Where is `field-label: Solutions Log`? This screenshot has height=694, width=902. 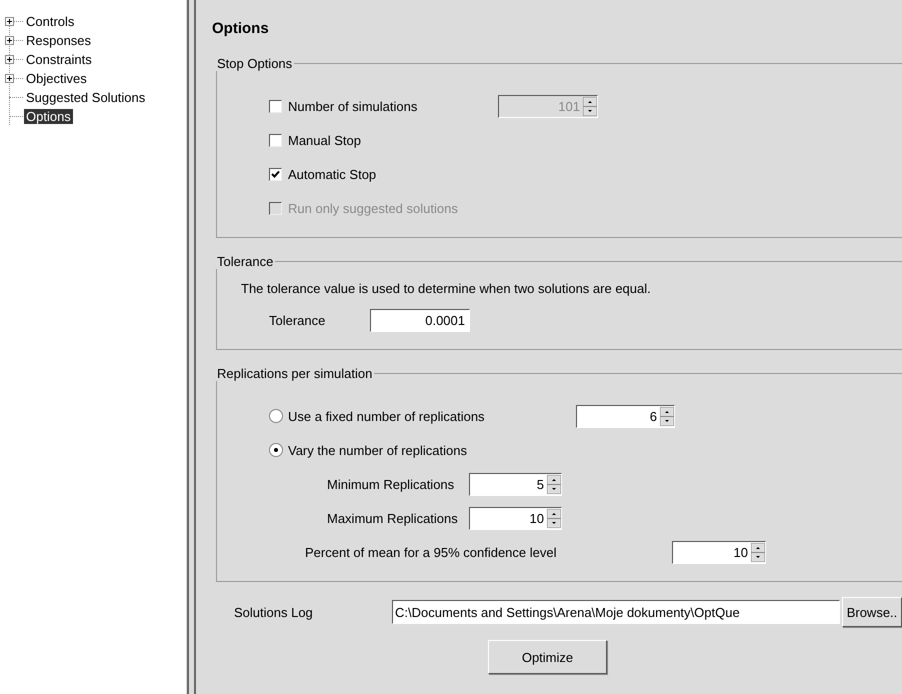
field-label: Solutions Log is located at coordinates (273, 612).